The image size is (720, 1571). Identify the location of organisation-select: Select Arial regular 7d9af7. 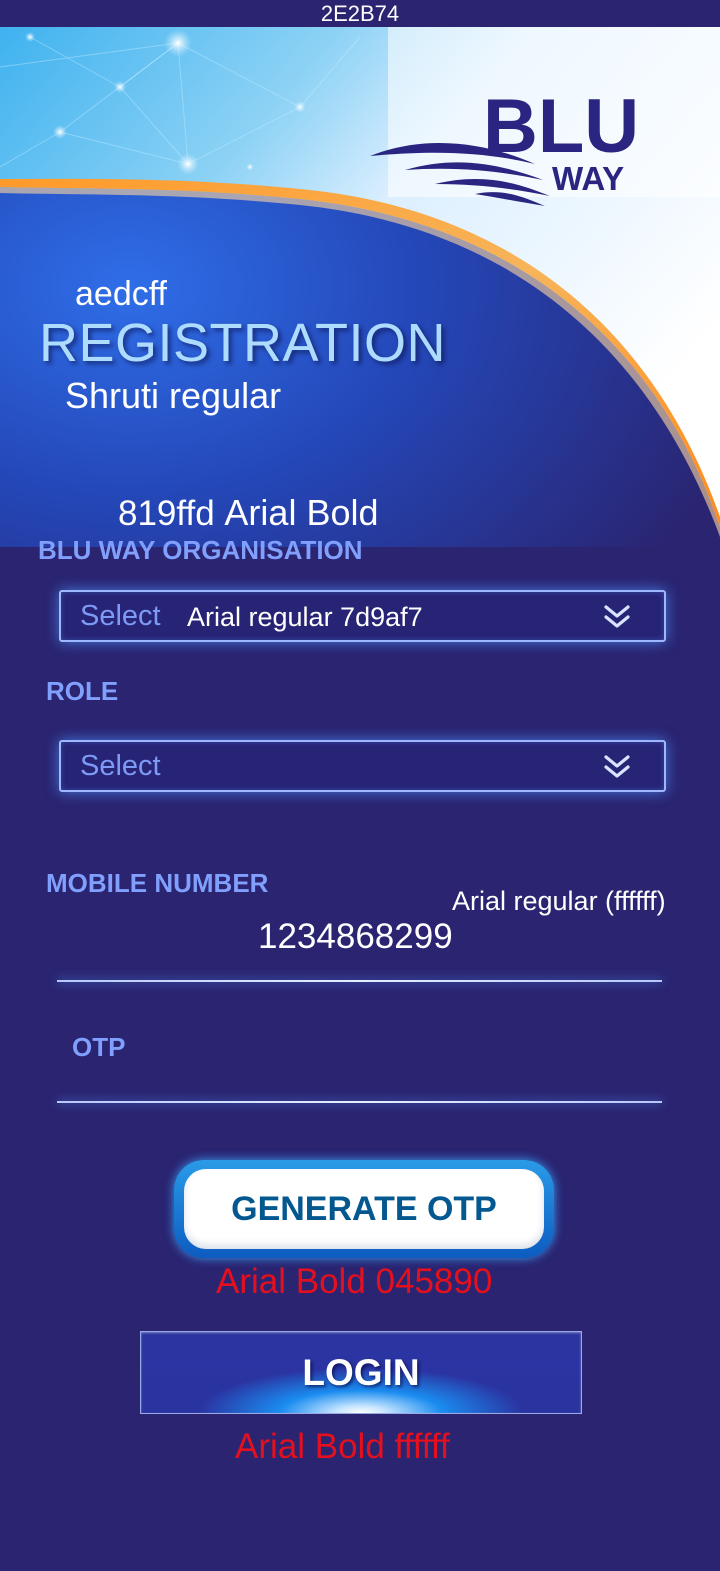
(362, 616).